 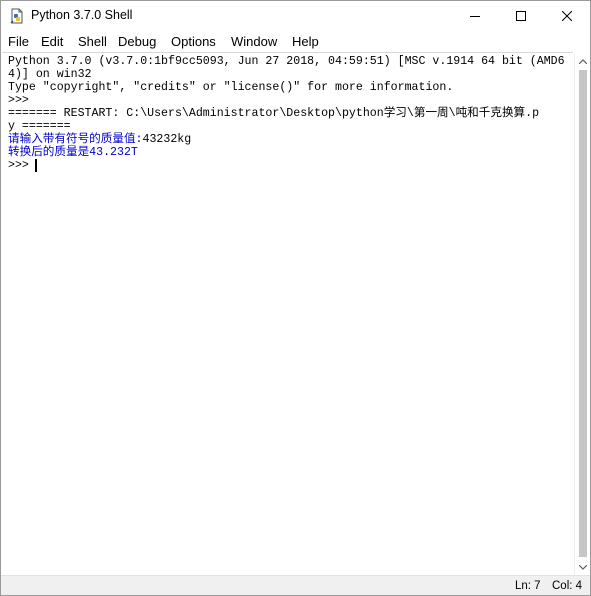 I want to click on chevron-up-icon, so click(x=583, y=61).